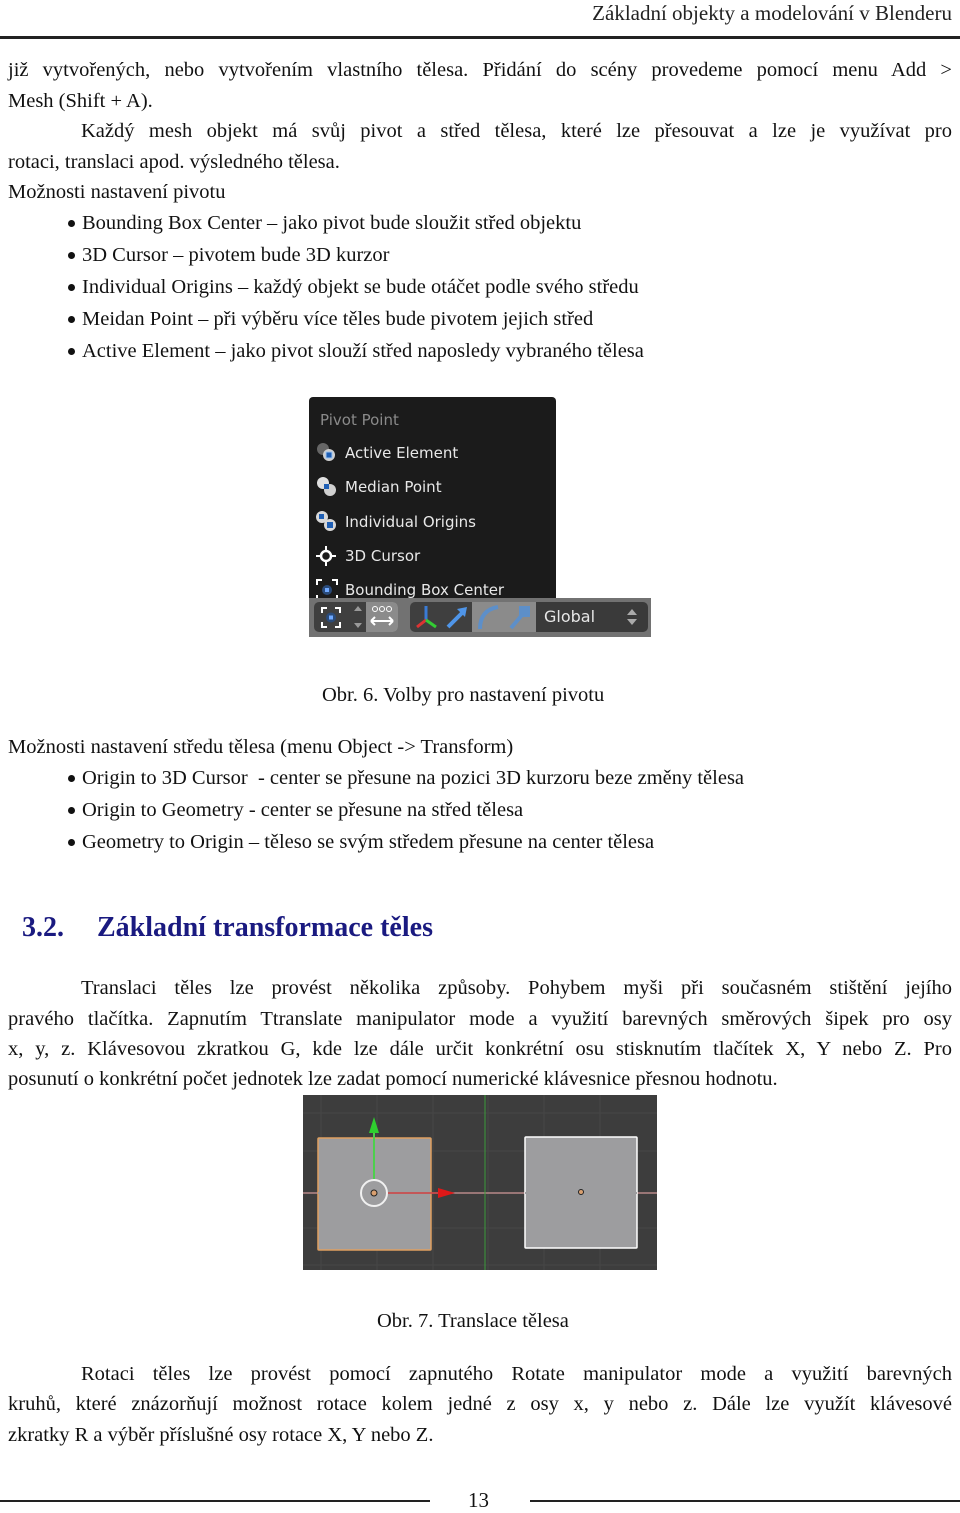 This screenshot has height=1513, width=960. Describe the element at coordinates (382, 617) in the screenshot. I see `pivot-manipulation-toggle` at that location.